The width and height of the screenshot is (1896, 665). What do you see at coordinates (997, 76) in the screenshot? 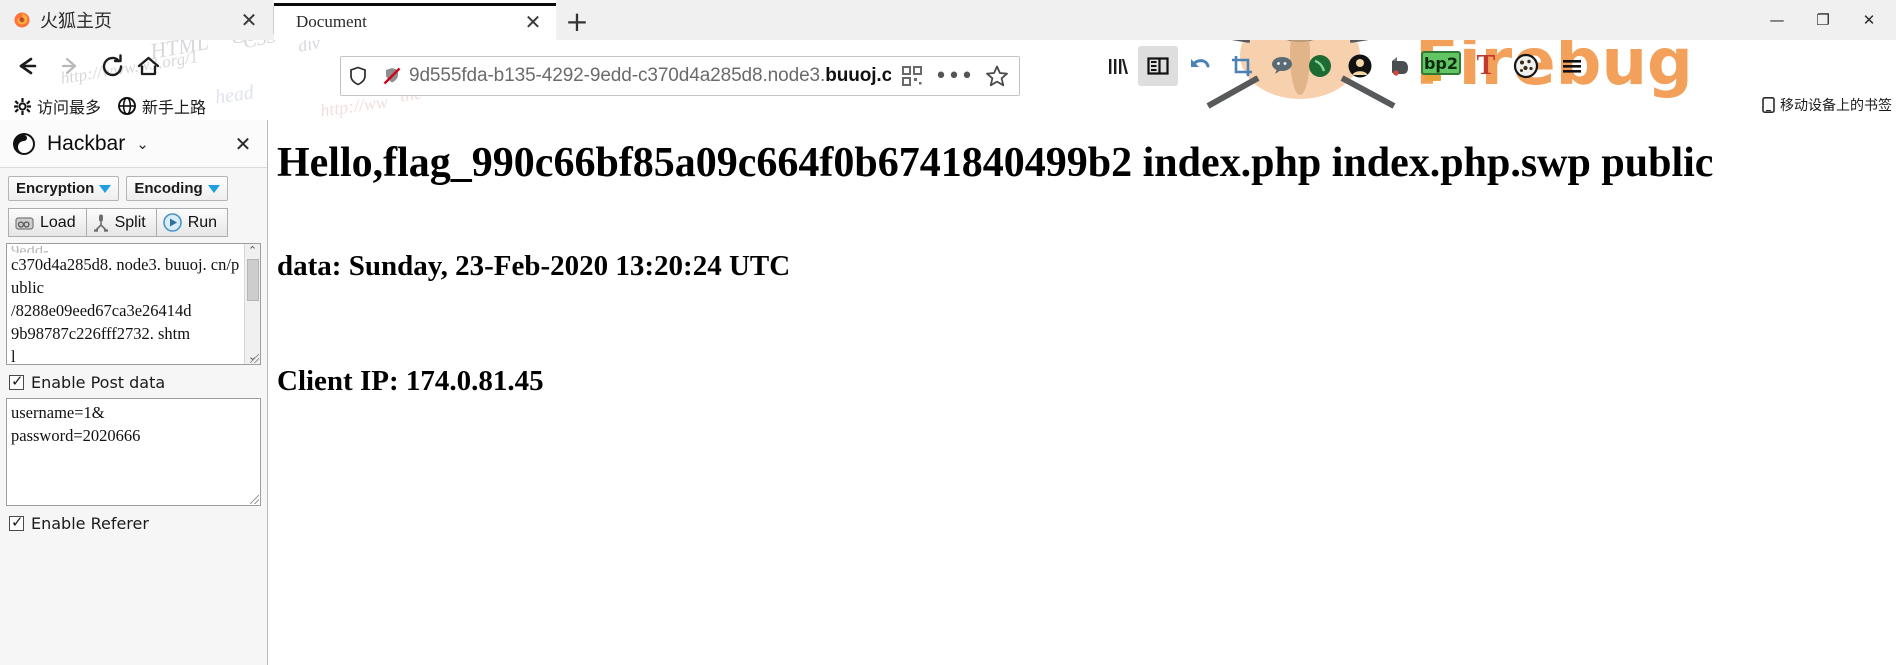
I see `star-icon` at bounding box center [997, 76].